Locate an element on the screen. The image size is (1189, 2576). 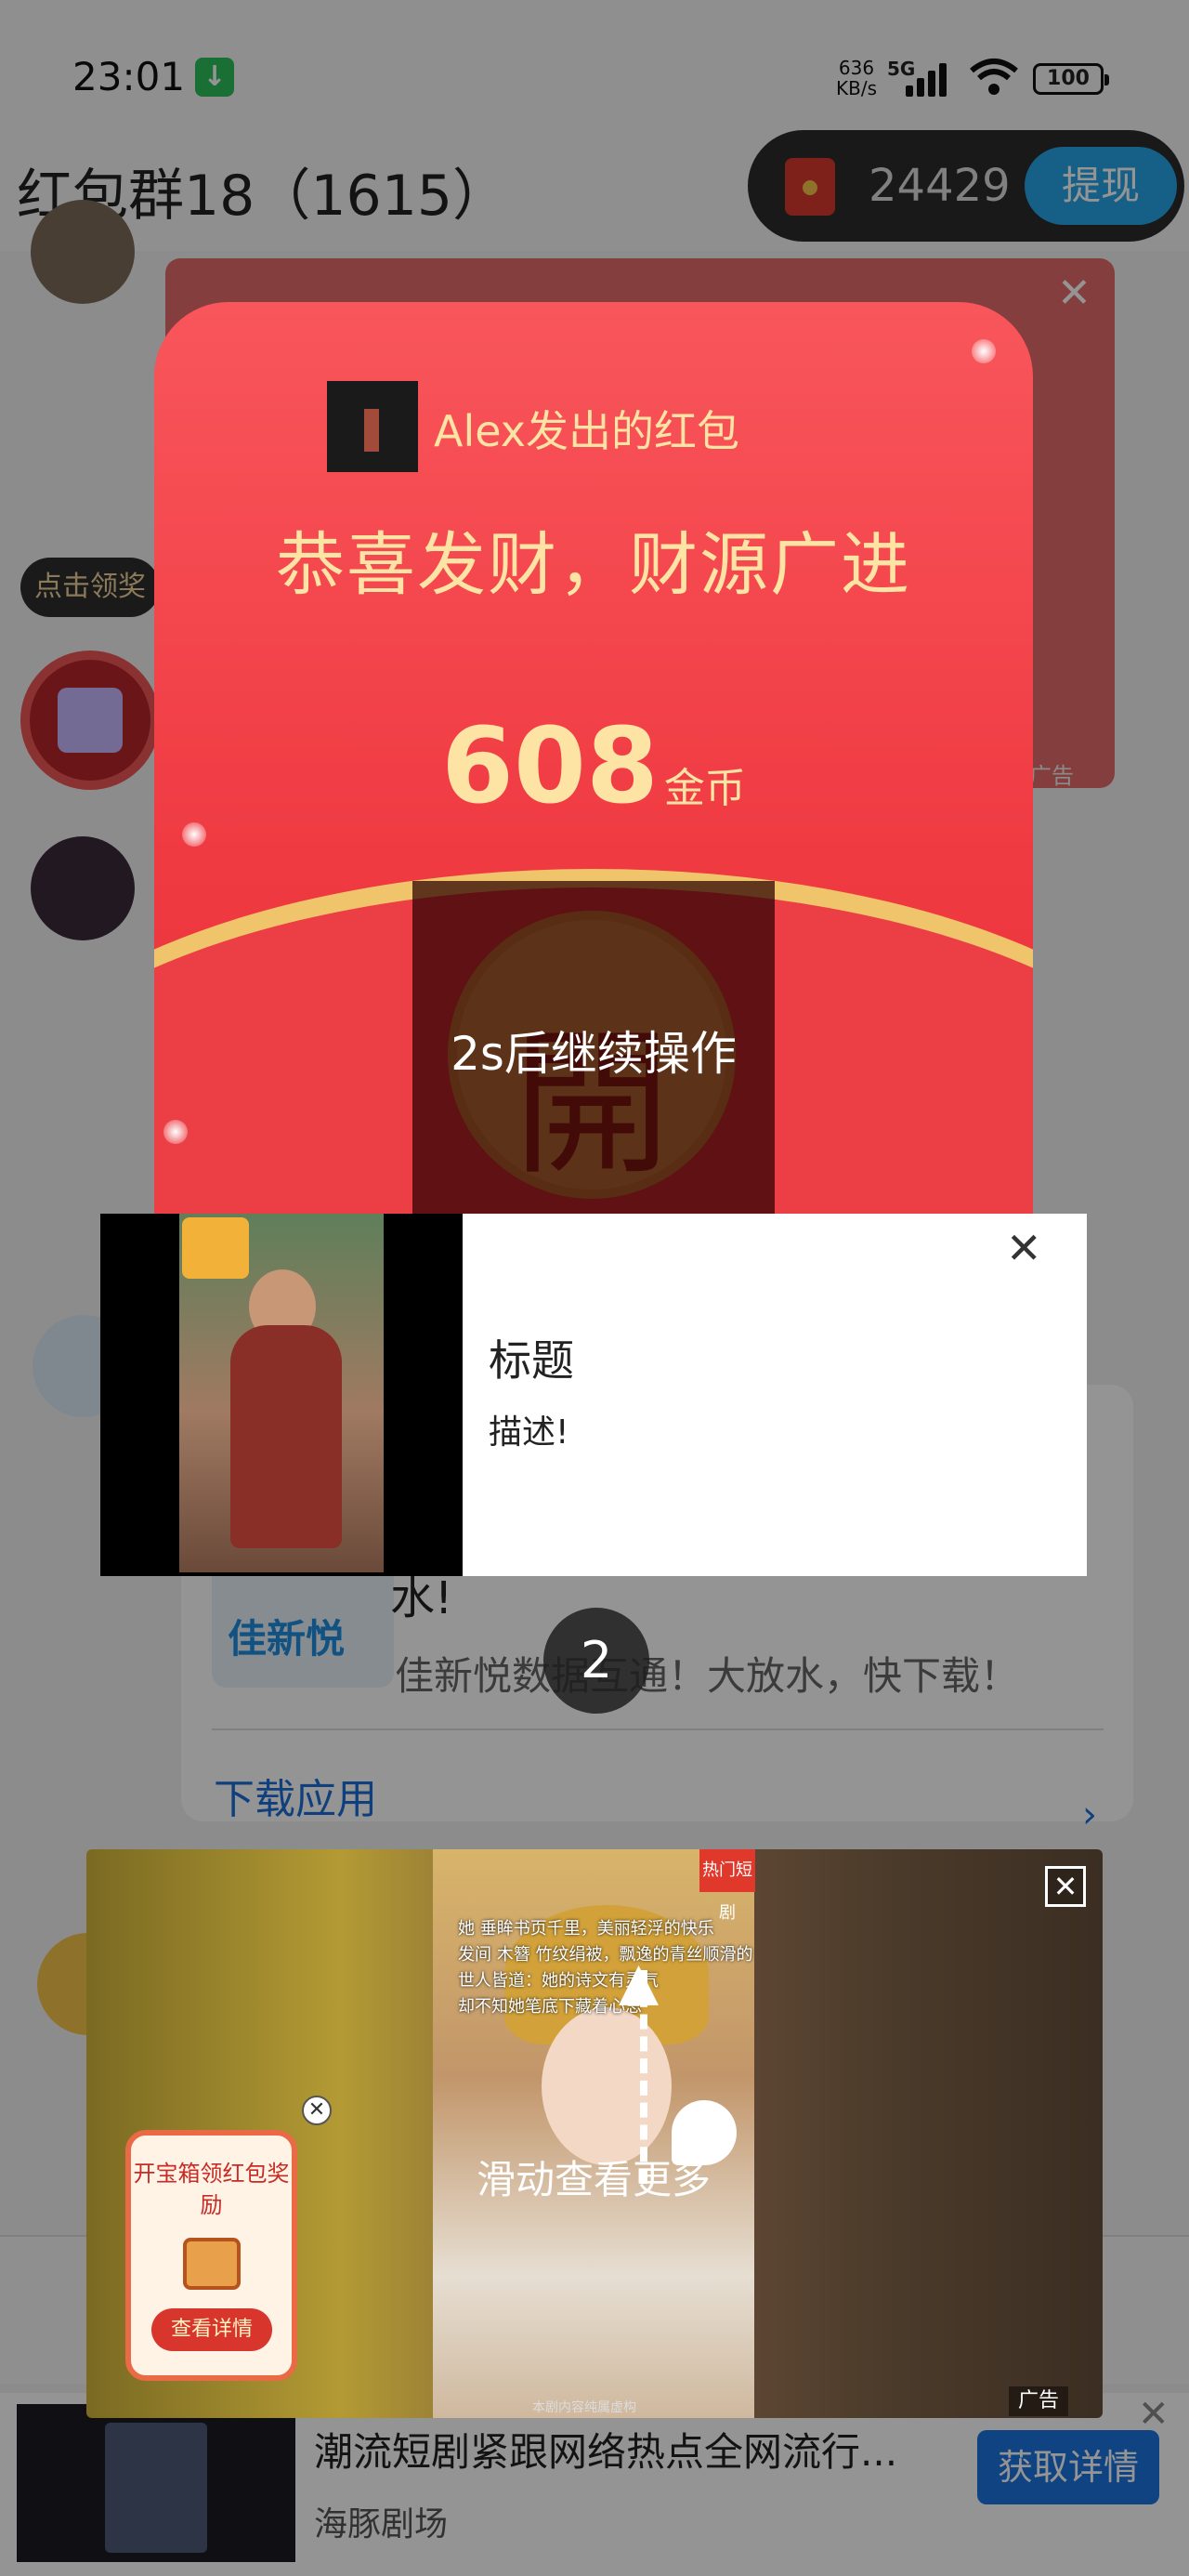
packet-amount: 608 金币 is located at coordinates (593, 766).